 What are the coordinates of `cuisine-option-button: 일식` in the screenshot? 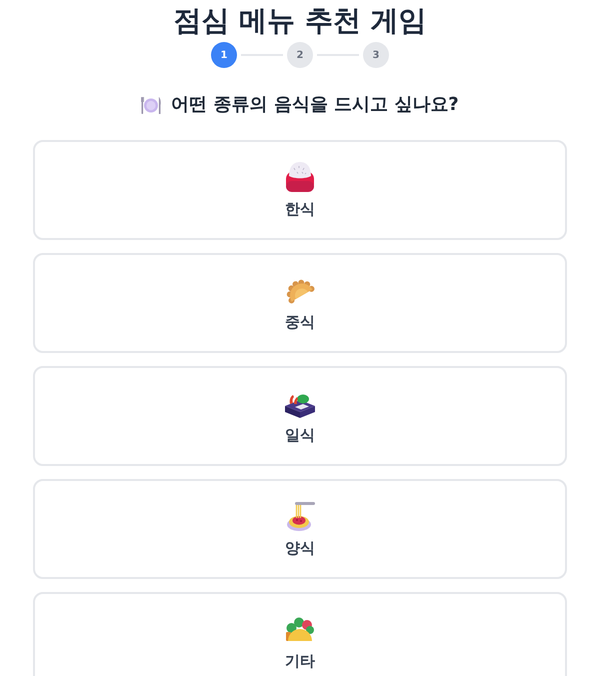 It's located at (300, 416).